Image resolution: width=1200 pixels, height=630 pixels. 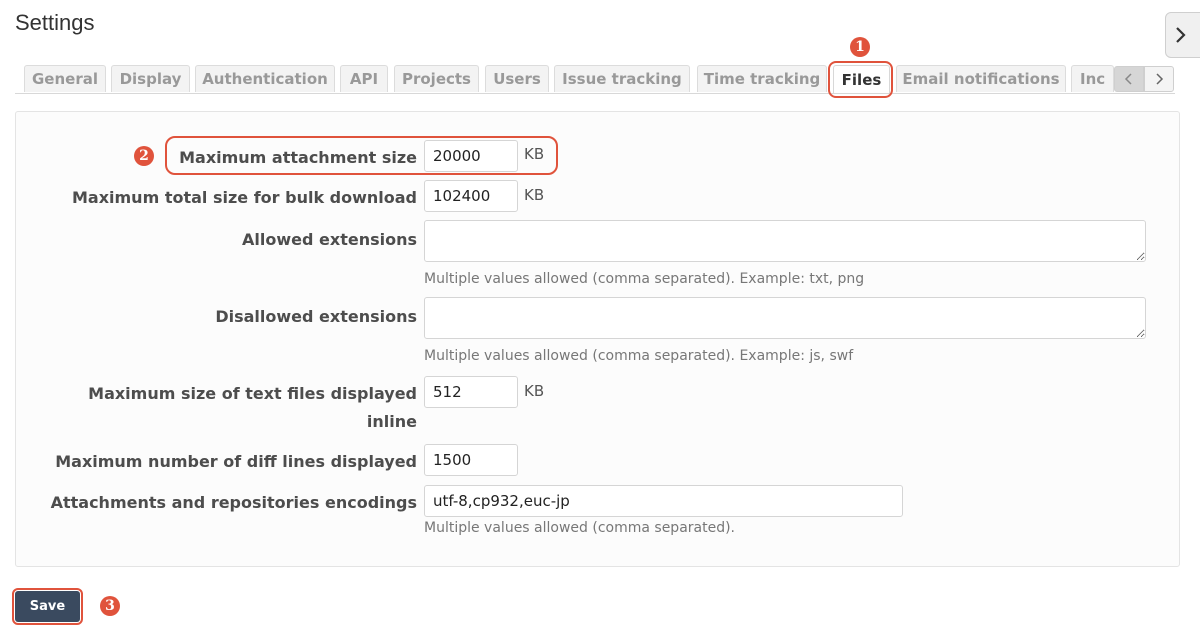 What do you see at coordinates (471, 156) in the screenshot?
I see `max-attachment-size-input` at bounding box center [471, 156].